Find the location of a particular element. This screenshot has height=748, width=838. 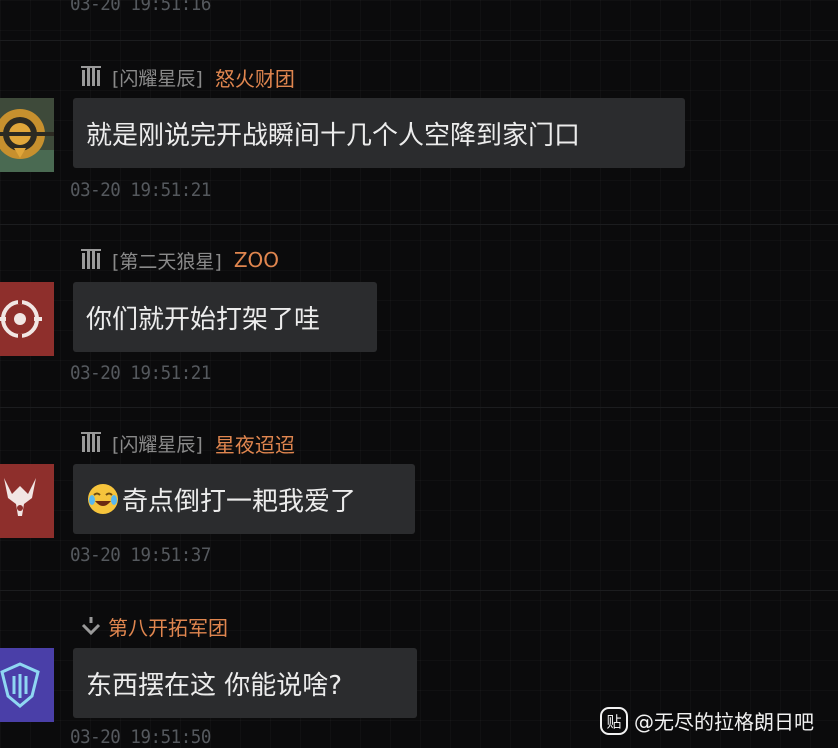

message-text: 就是刚说完开战瞬间十几个人空降到家门口 is located at coordinates (333, 135).